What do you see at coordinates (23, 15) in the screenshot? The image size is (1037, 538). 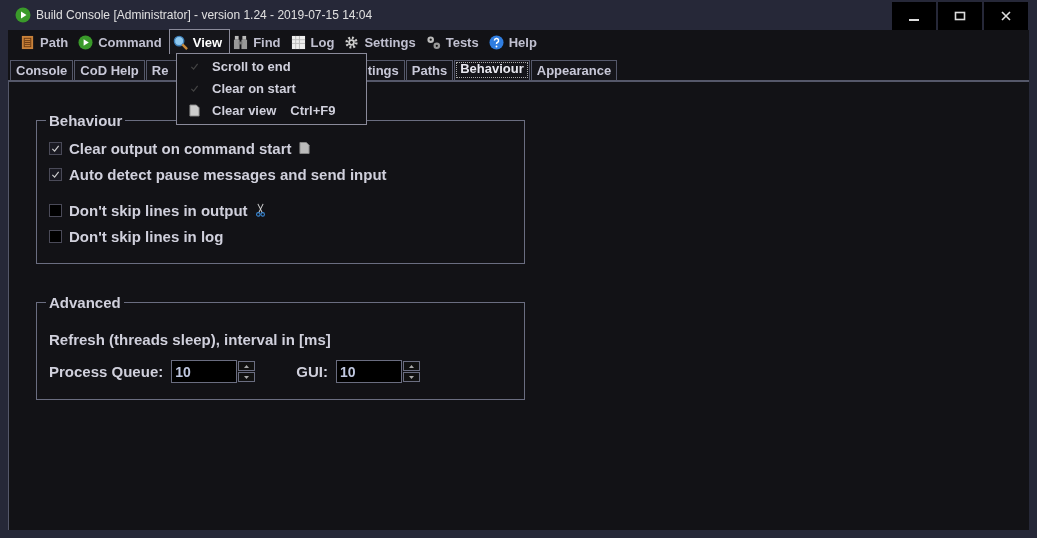 I see `app-icon` at bounding box center [23, 15].